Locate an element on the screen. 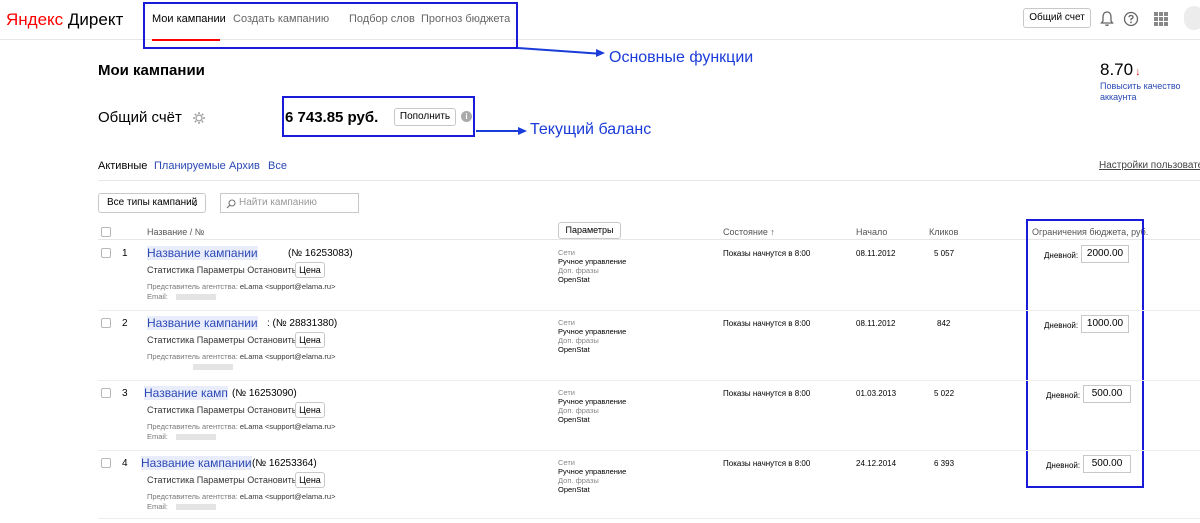 This screenshot has height=523, width=1200. improve-quality-link: Повысить качество аккаунта is located at coordinates (1145, 92).